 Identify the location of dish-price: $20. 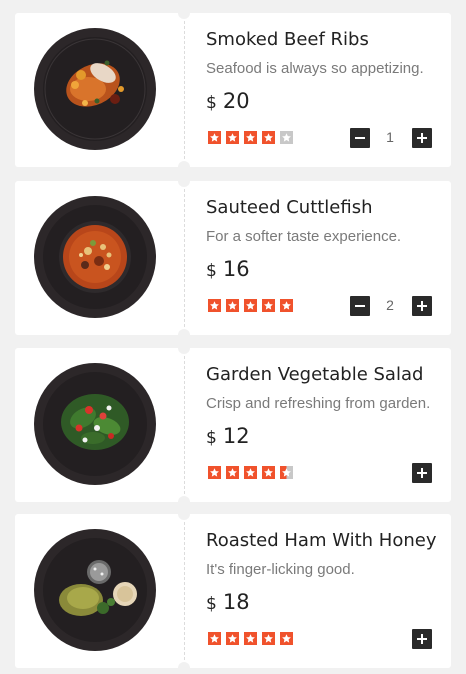
(228, 101).